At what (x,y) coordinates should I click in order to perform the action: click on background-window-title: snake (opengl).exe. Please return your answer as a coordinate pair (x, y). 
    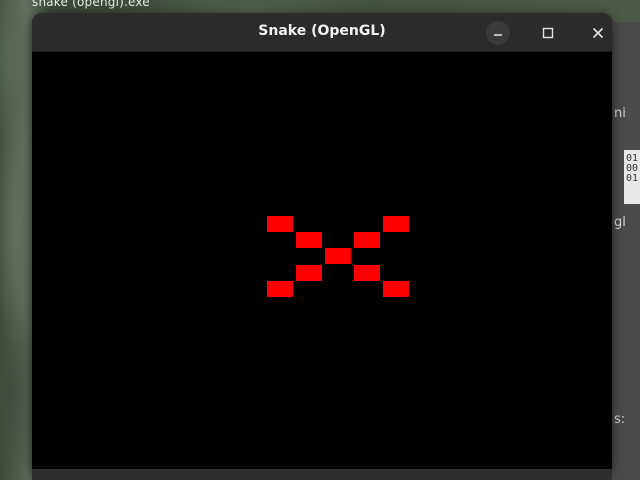
    Looking at the image, I should click on (91, 4).